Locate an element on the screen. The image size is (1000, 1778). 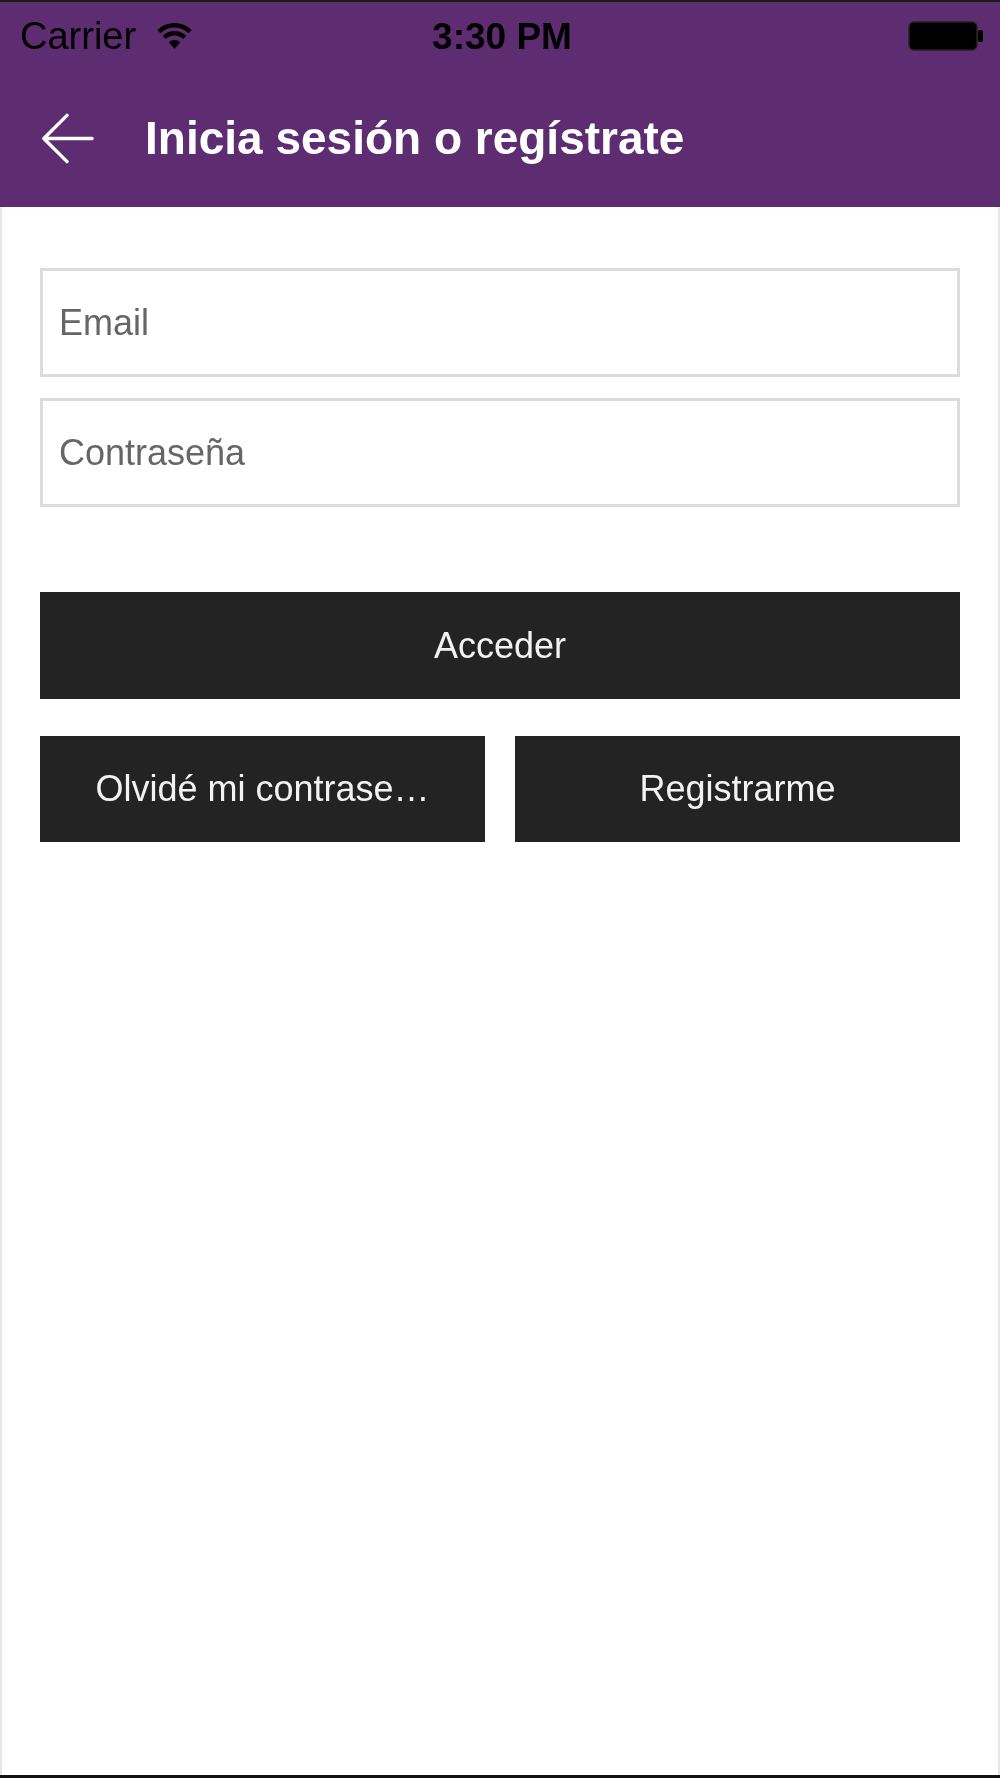
back-button is located at coordinates (67, 138).